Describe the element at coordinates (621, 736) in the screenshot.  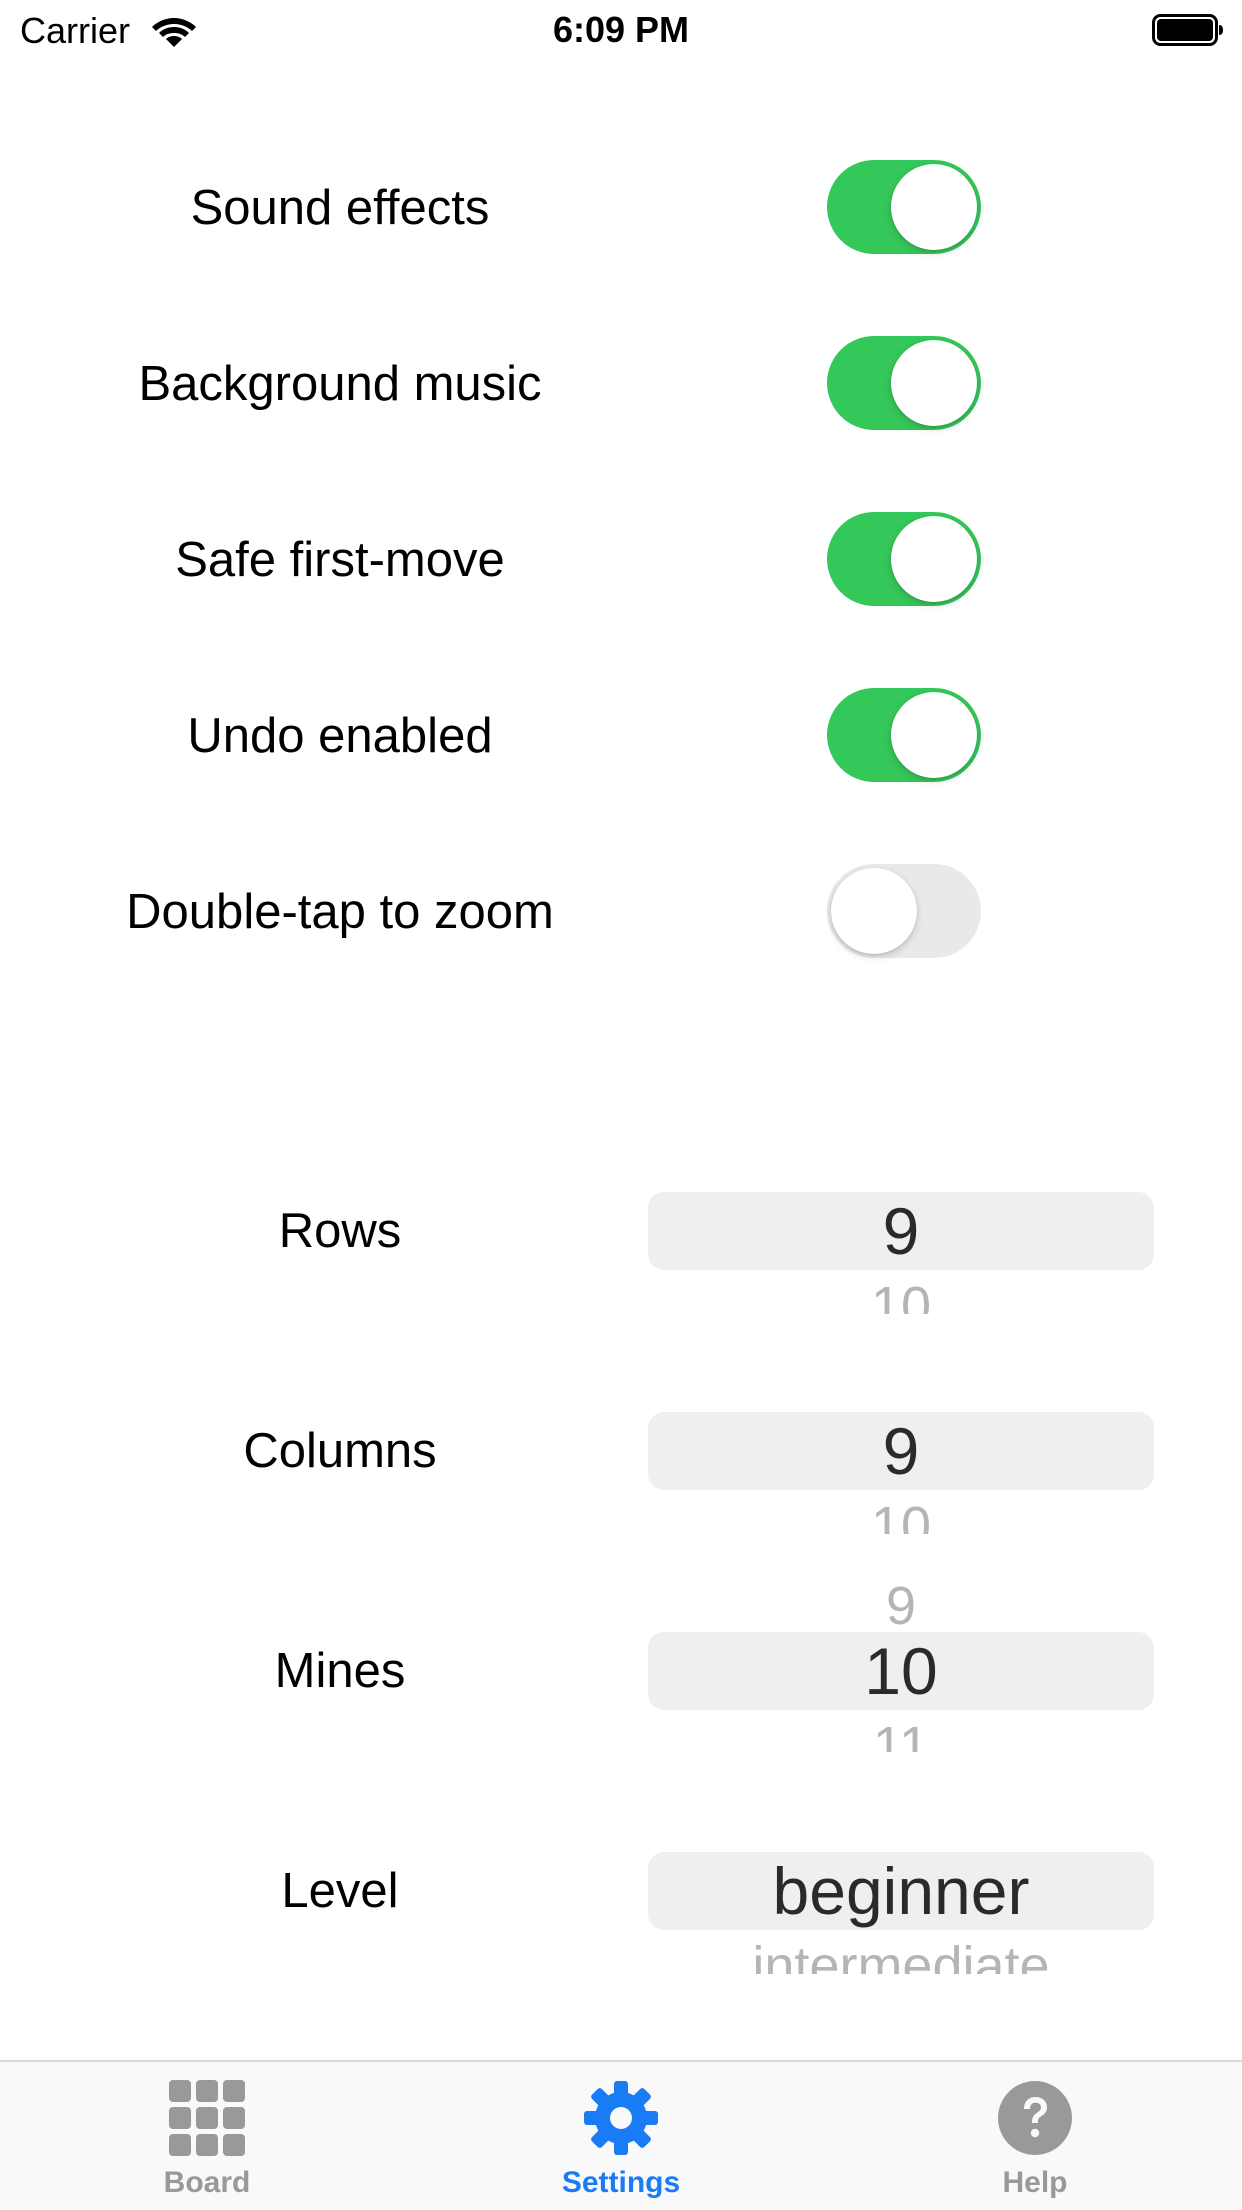
I see `toggle-row-undo-enabled: Undo enabled` at that location.